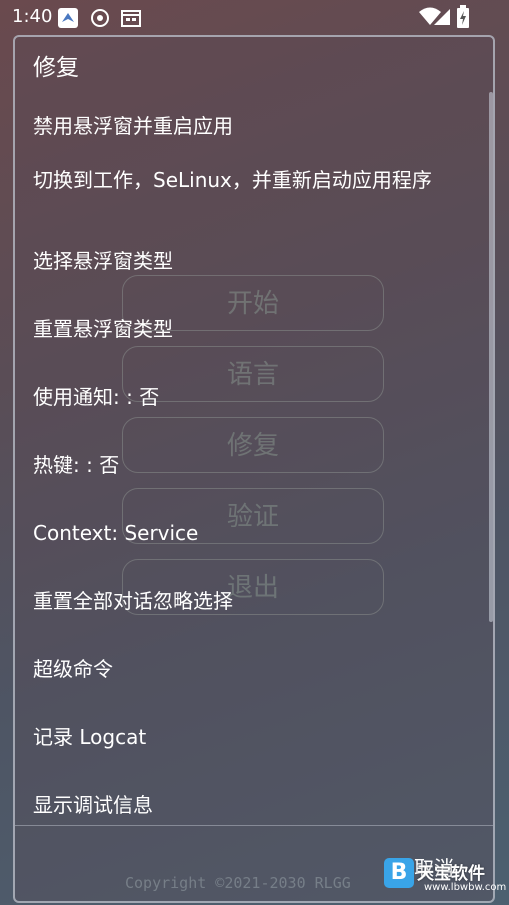 The height and width of the screenshot is (905, 509). I want to click on status-time: 1:40, so click(32, 16).